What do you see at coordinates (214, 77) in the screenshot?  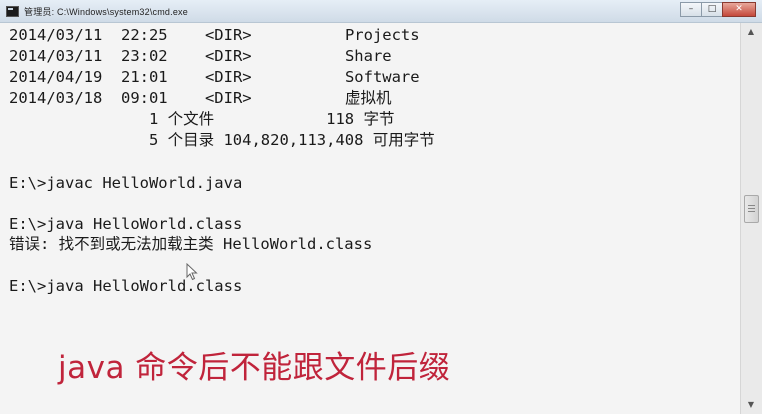 I see `console-line: 2014/04/19 21:01 <DIR> Software` at bounding box center [214, 77].